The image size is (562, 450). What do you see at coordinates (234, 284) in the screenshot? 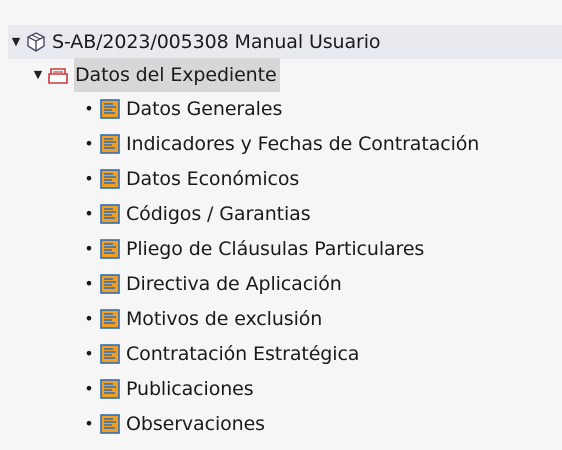
I see `tree-item-label: Directiva de Aplicación` at bounding box center [234, 284].